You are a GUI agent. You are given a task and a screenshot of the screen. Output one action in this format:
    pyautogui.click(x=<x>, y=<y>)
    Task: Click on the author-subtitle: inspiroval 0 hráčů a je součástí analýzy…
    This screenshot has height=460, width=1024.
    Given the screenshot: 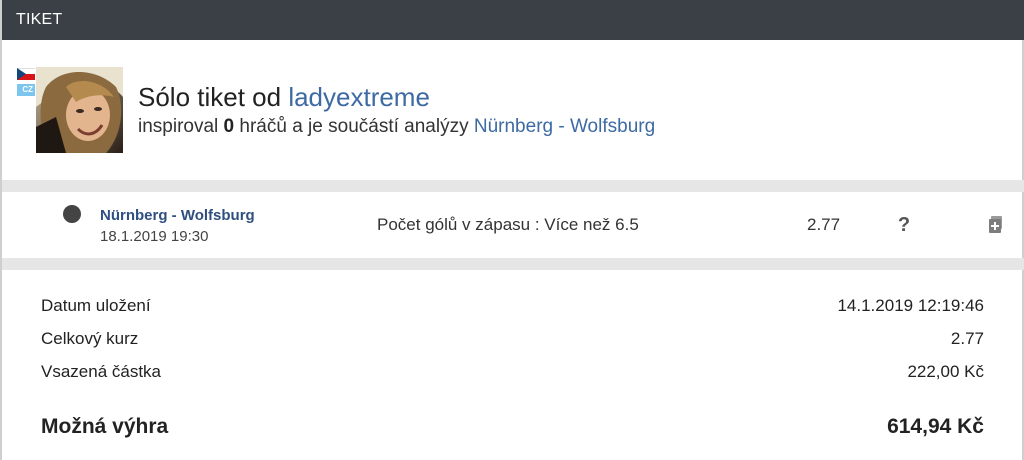 What is the action you would take?
    pyautogui.click(x=396, y=127)
    